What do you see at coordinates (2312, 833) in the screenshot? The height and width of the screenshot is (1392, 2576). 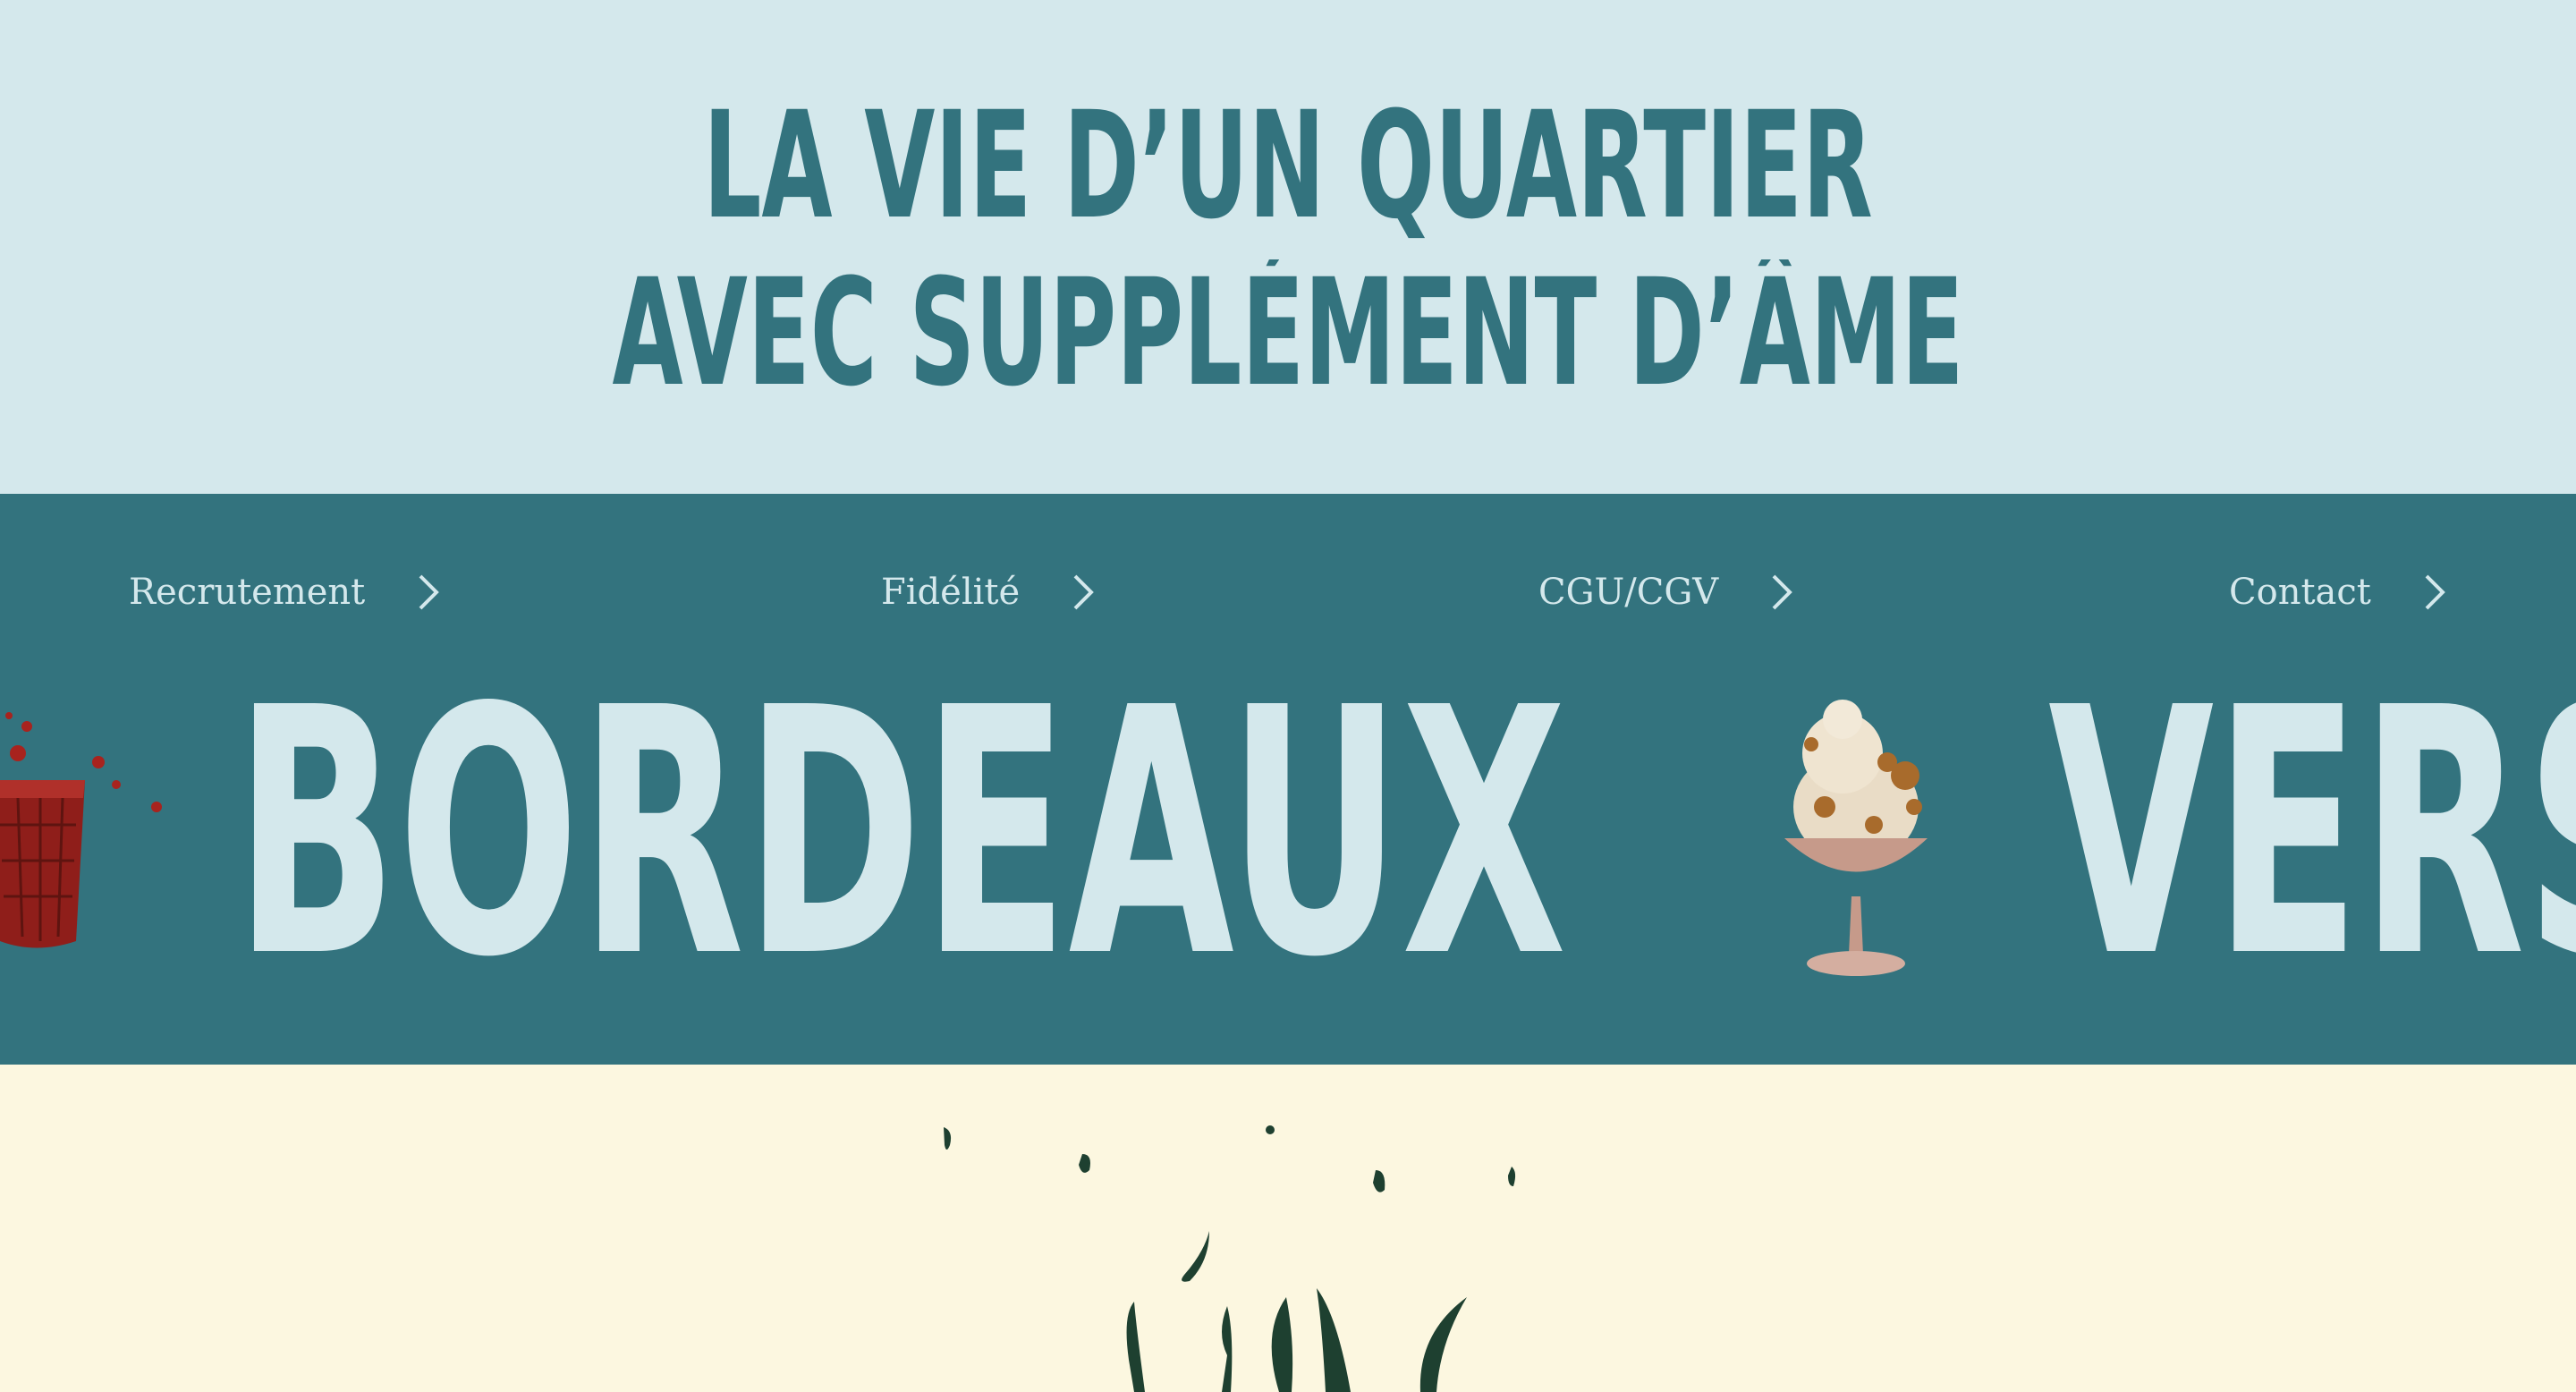 I see `marquee-word-vers: VERS` at bounding box center [2312, 833].